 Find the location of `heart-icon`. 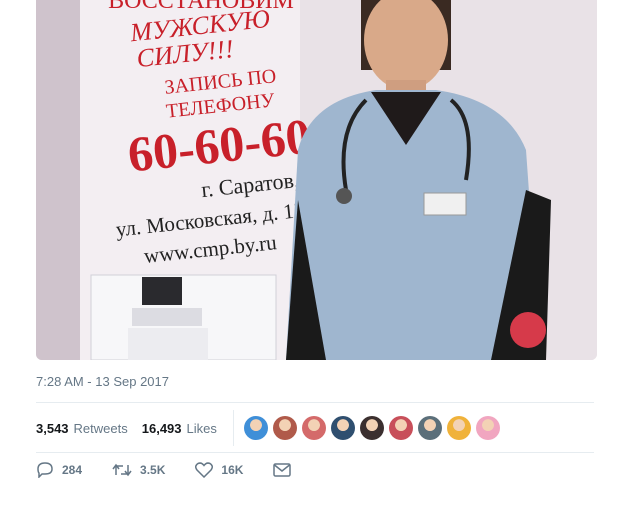

heart-icon is located at coordinates (204, 470).